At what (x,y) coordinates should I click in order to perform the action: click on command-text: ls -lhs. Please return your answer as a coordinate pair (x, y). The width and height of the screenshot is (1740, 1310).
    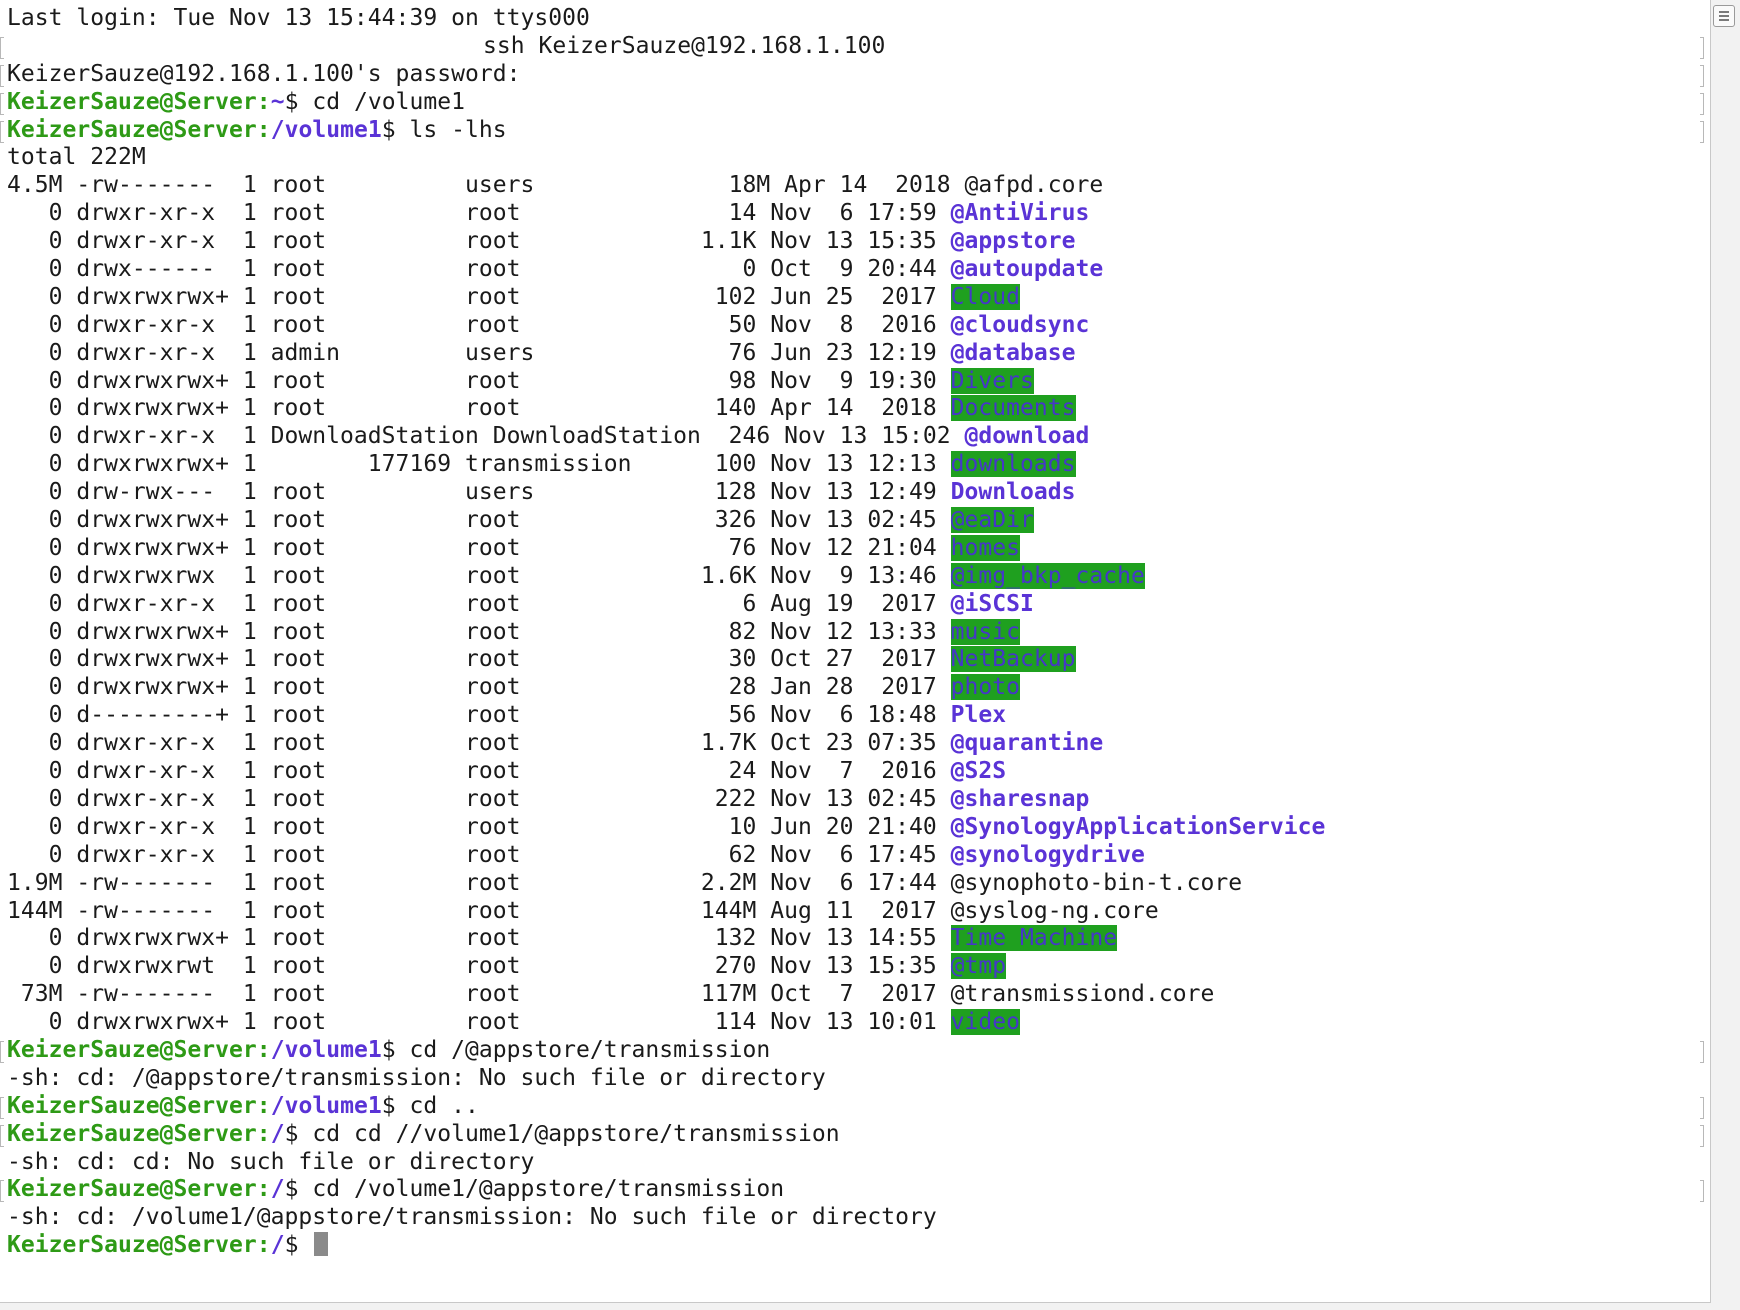
    Looking at the image, I should click on (451, 129).